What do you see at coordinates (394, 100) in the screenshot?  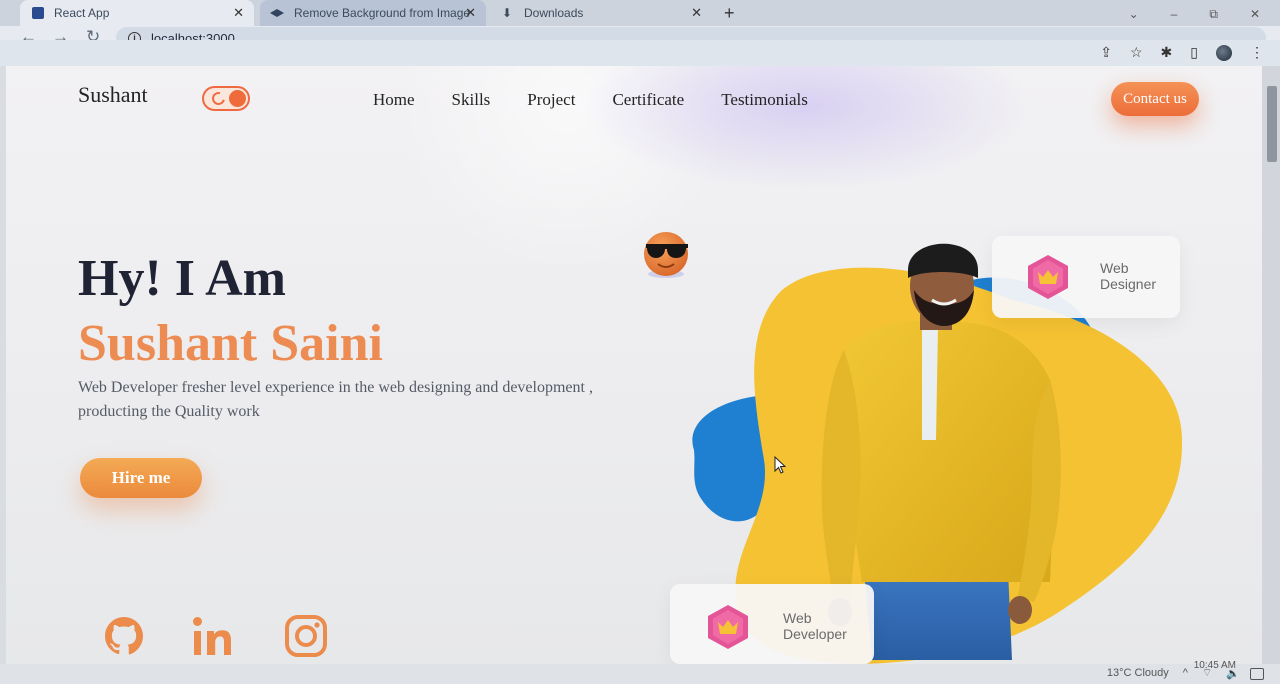 I see `nav-home: Home` at bounding box center [394, 100].